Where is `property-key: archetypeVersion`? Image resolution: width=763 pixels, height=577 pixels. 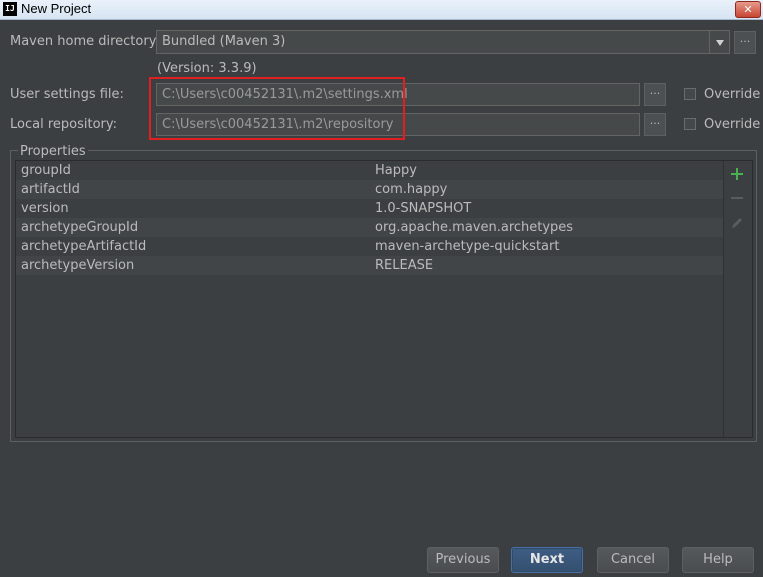
property-key: archetypeVersion is located at coordinates (78, 265).